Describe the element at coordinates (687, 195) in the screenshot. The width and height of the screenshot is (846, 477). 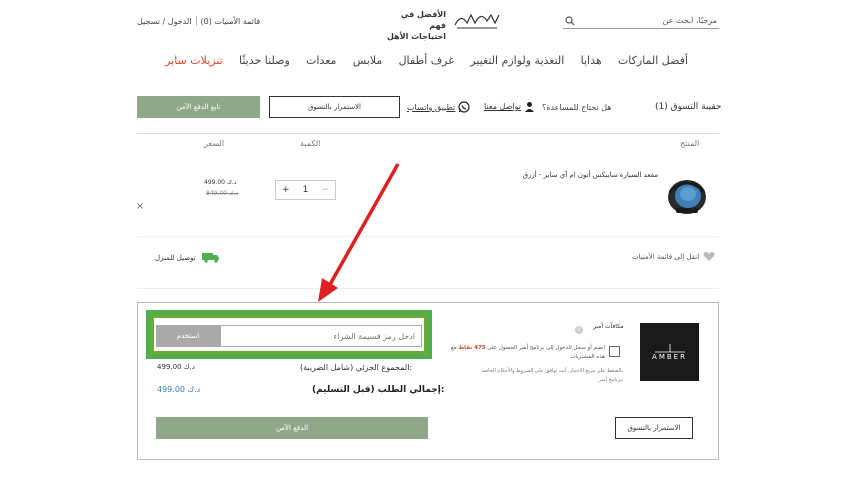
I see `product-image` at that location.